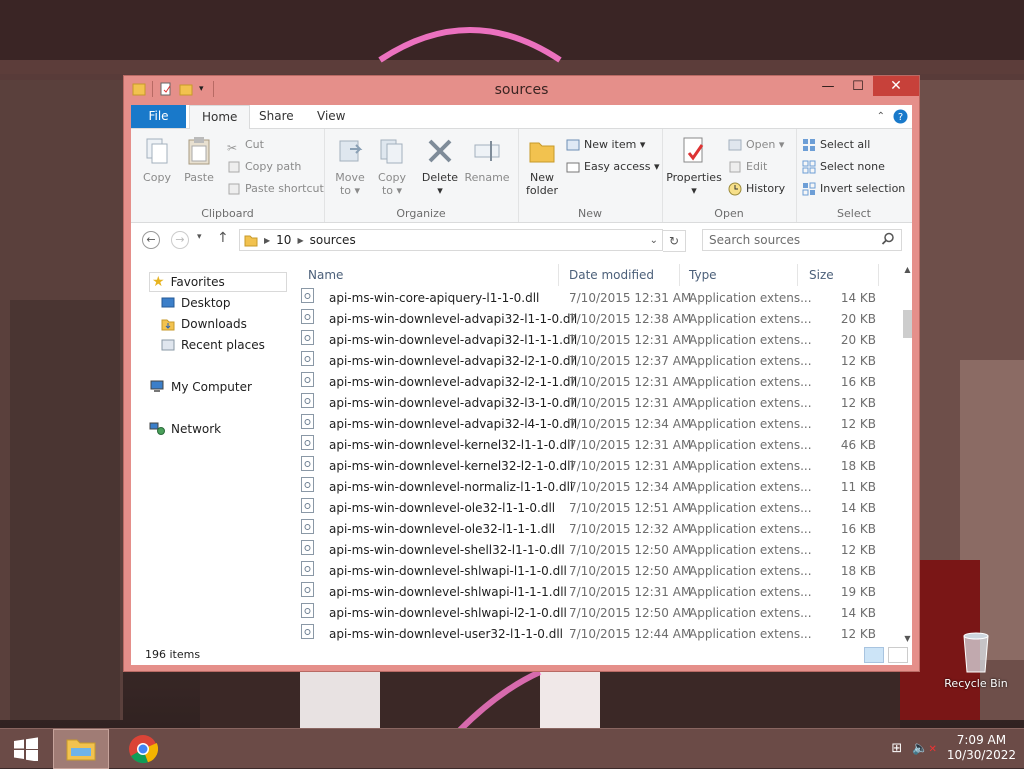 The width and height of the screenshot is (1024, 769). What do you see at coordinates (907, 638) in the screenshot?
I see `scroll-down-icon: ▼` at bounding box center [907, 638].